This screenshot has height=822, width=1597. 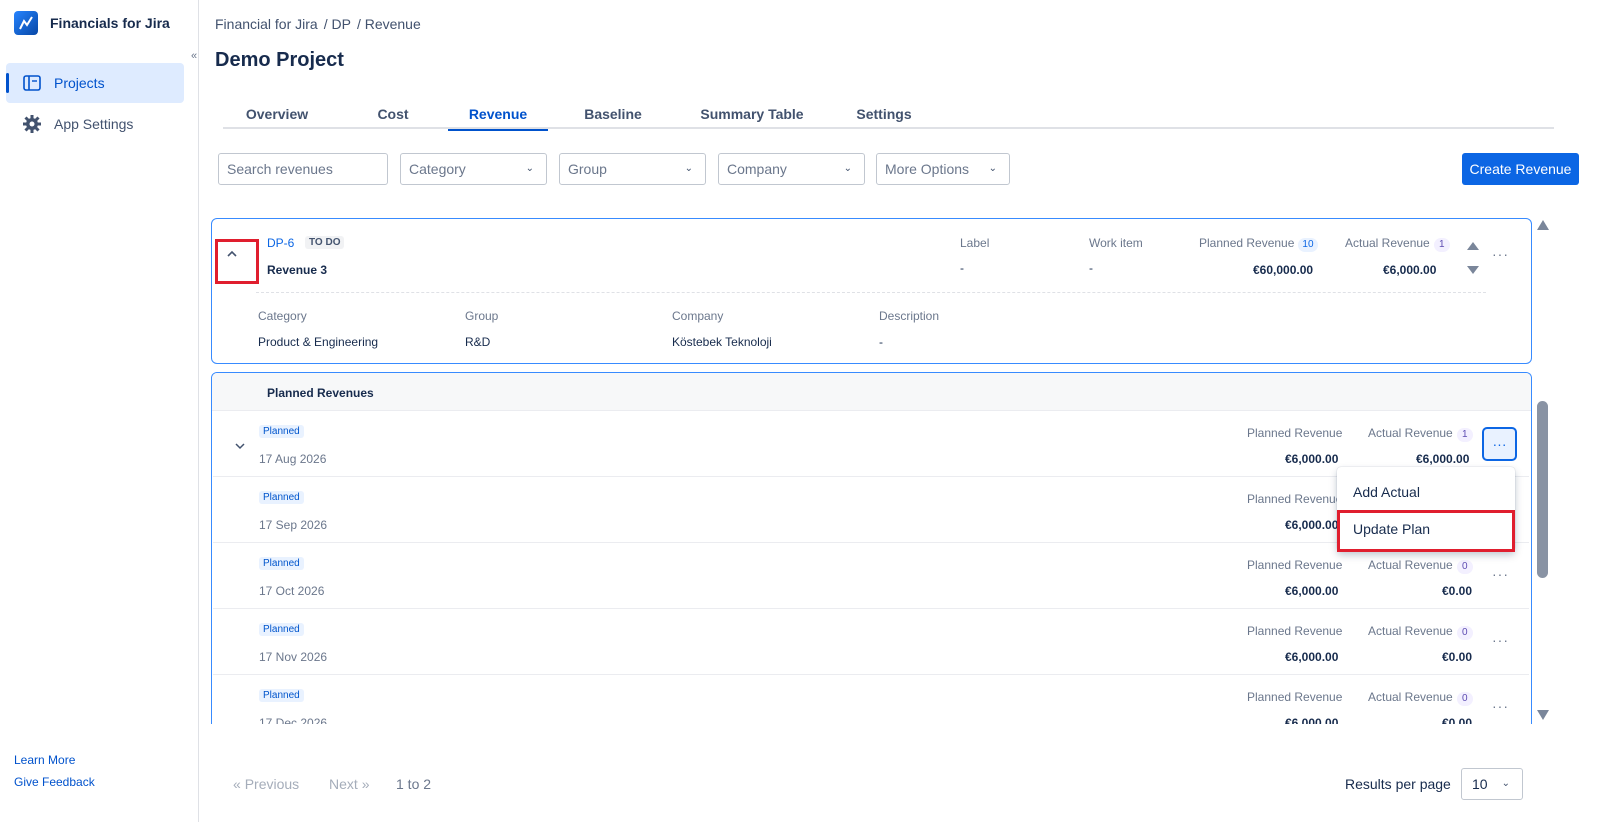 What do you see at coordinates (1426, 492) in the screenshot?
I see `add-actual-menu-item: Add Actual` at bounding box center [1426, 492].